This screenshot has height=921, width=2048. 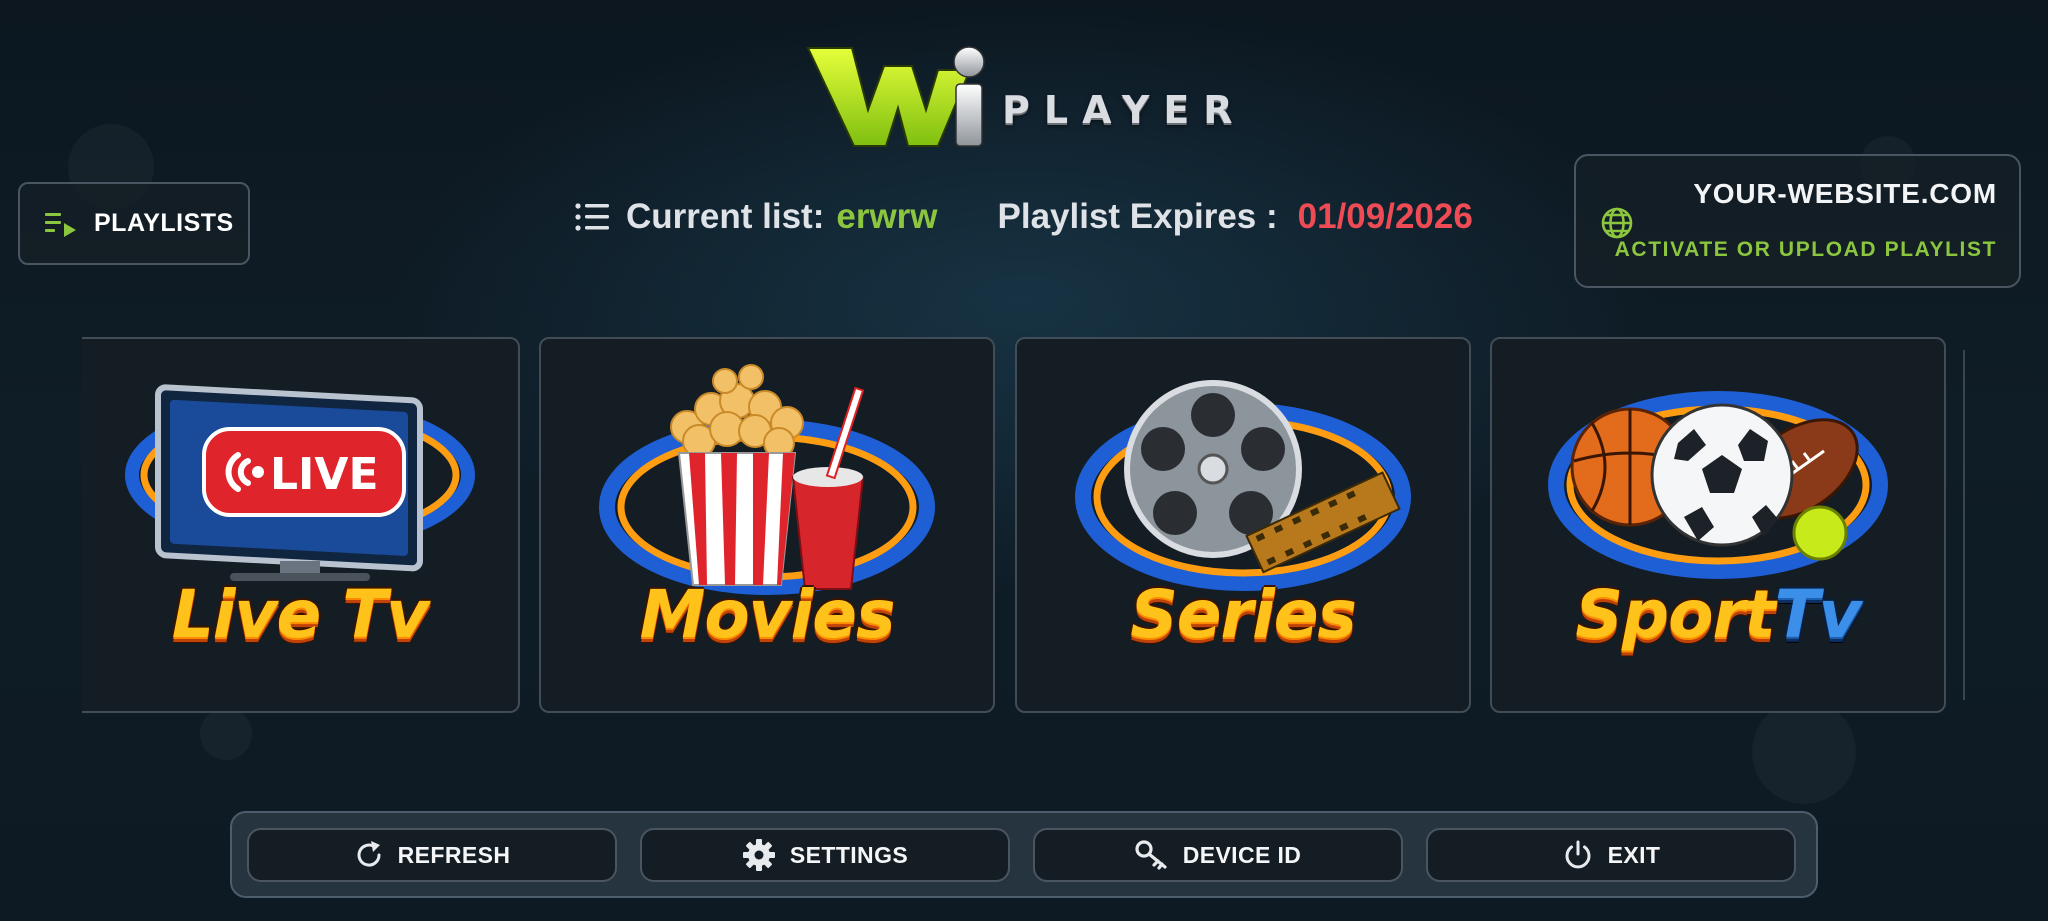 I want to click on refresh-label: REFRESH, so click(x=454, y=854).